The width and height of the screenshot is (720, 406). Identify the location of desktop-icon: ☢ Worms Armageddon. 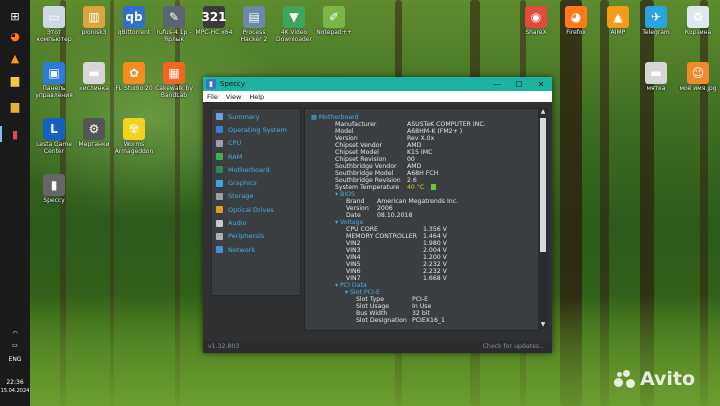
(134, 136).